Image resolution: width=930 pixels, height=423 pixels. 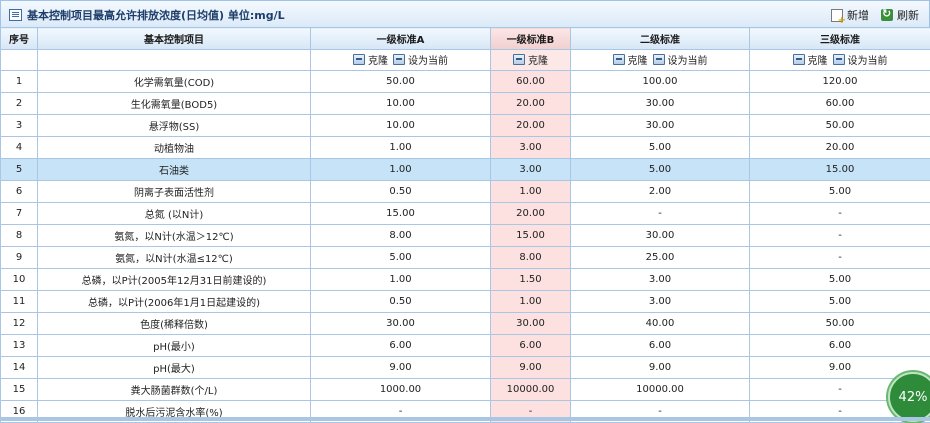 I want to click on cell-b: 1.00, so click(x=531, y=302).